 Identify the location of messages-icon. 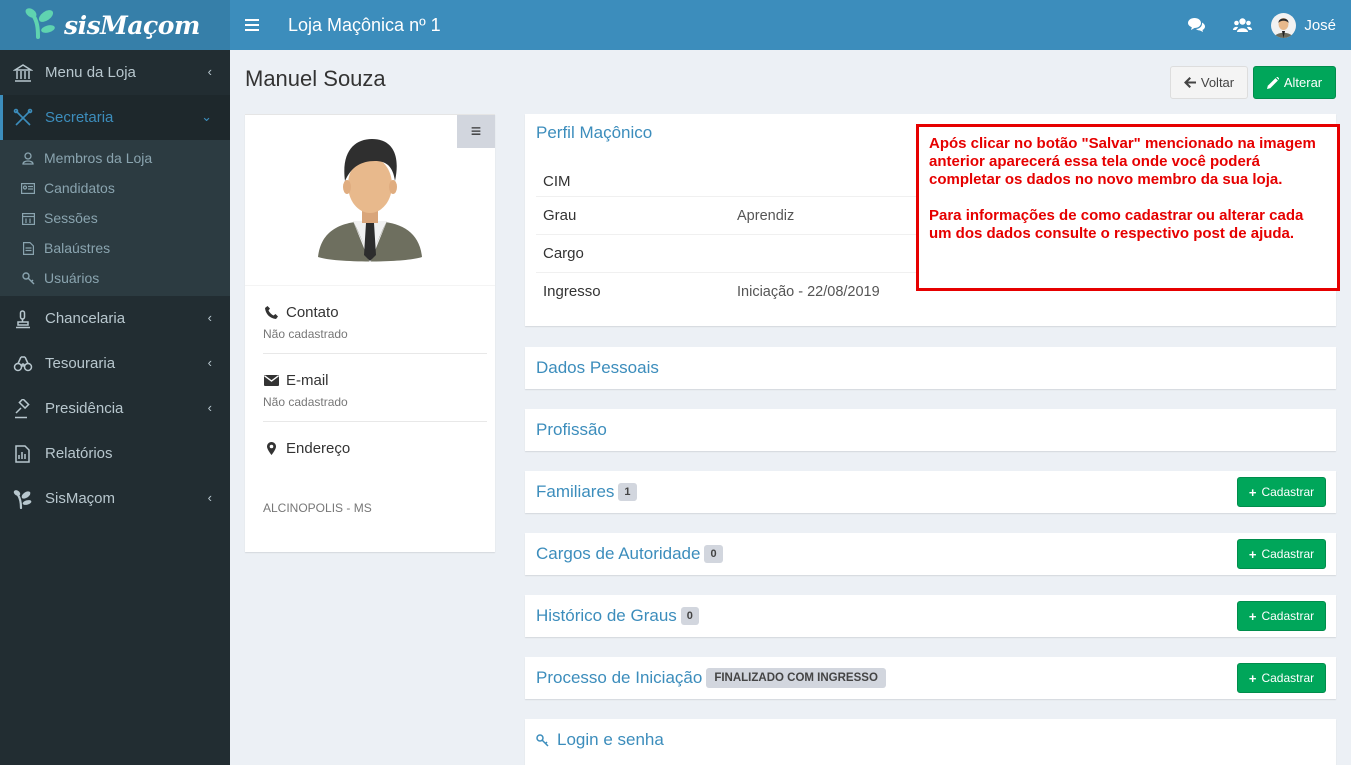
(1196, 25).